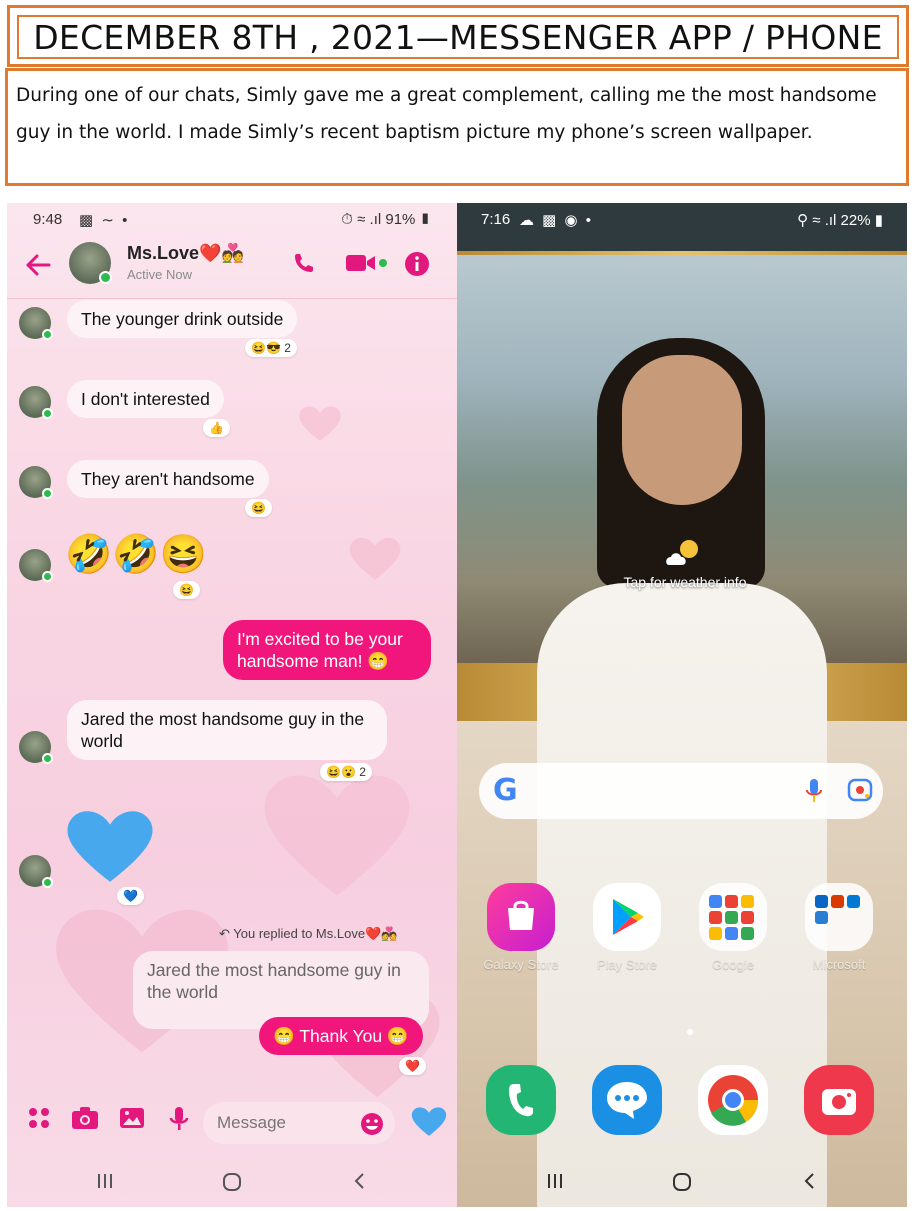 The height and width of the screenshot is (1211, 914). What do you see at coordinates (221, 253) in the screenshot?
I see `contact-name-emoji: ❤️💑` at bounding box center [221, 253].